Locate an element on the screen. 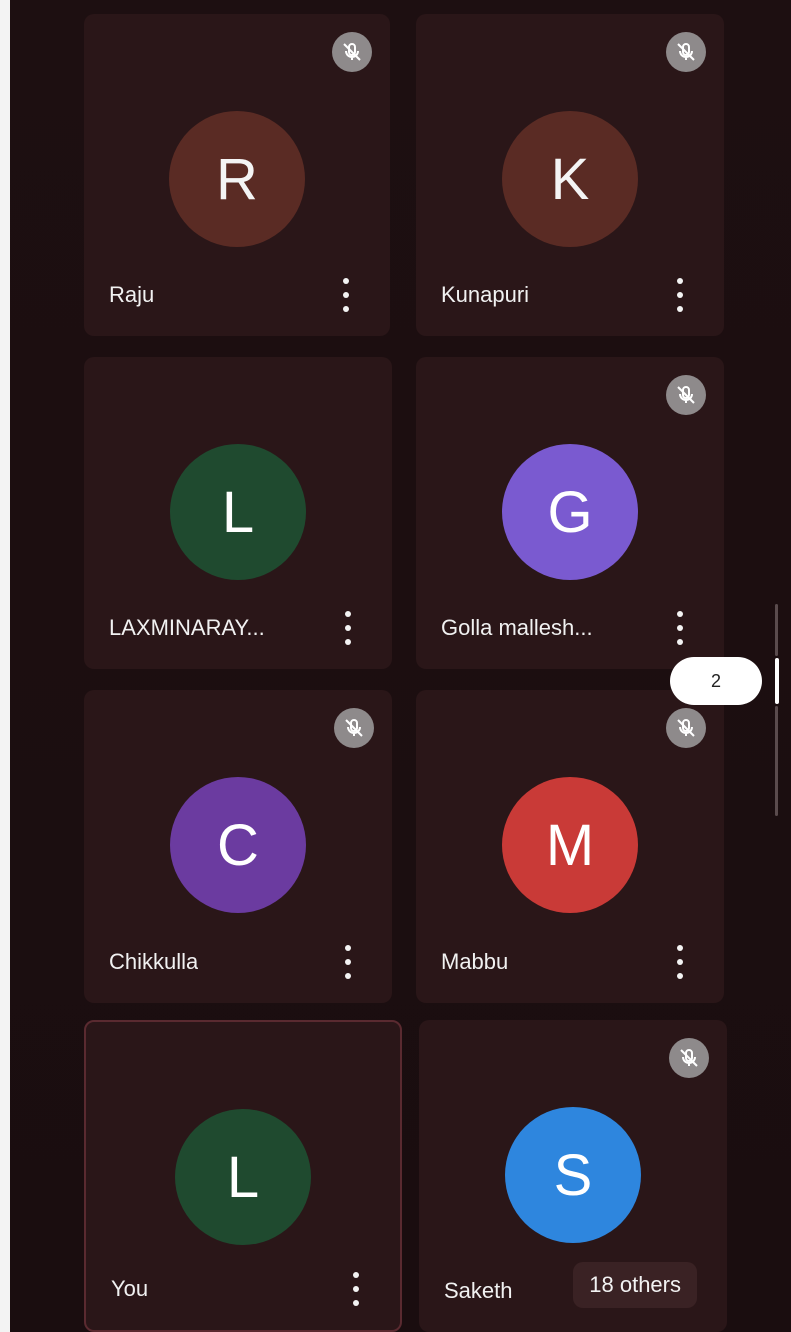 This screenshot has width=791, height=1332. avatar-initial: S is located at coordinates (573, 1175).